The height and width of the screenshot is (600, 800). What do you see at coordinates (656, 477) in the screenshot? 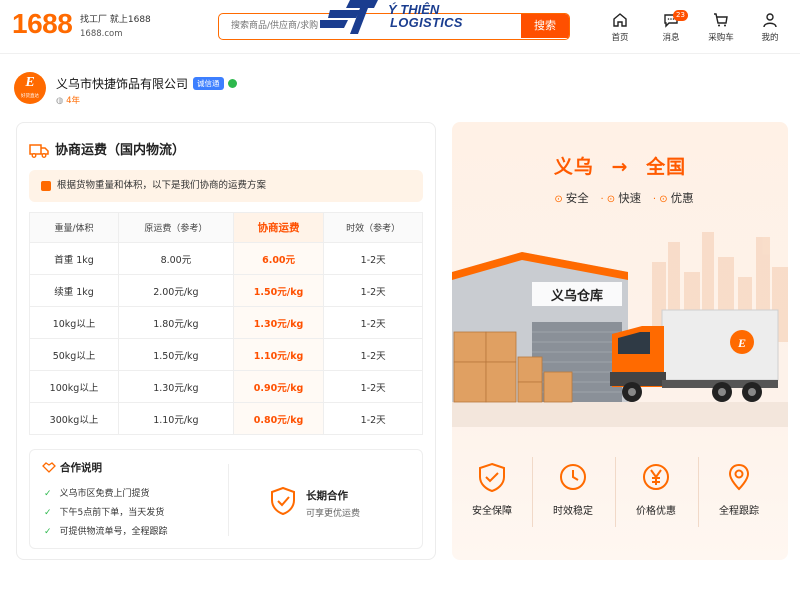
I see `yen-icon` at bounding box center [656, 477].